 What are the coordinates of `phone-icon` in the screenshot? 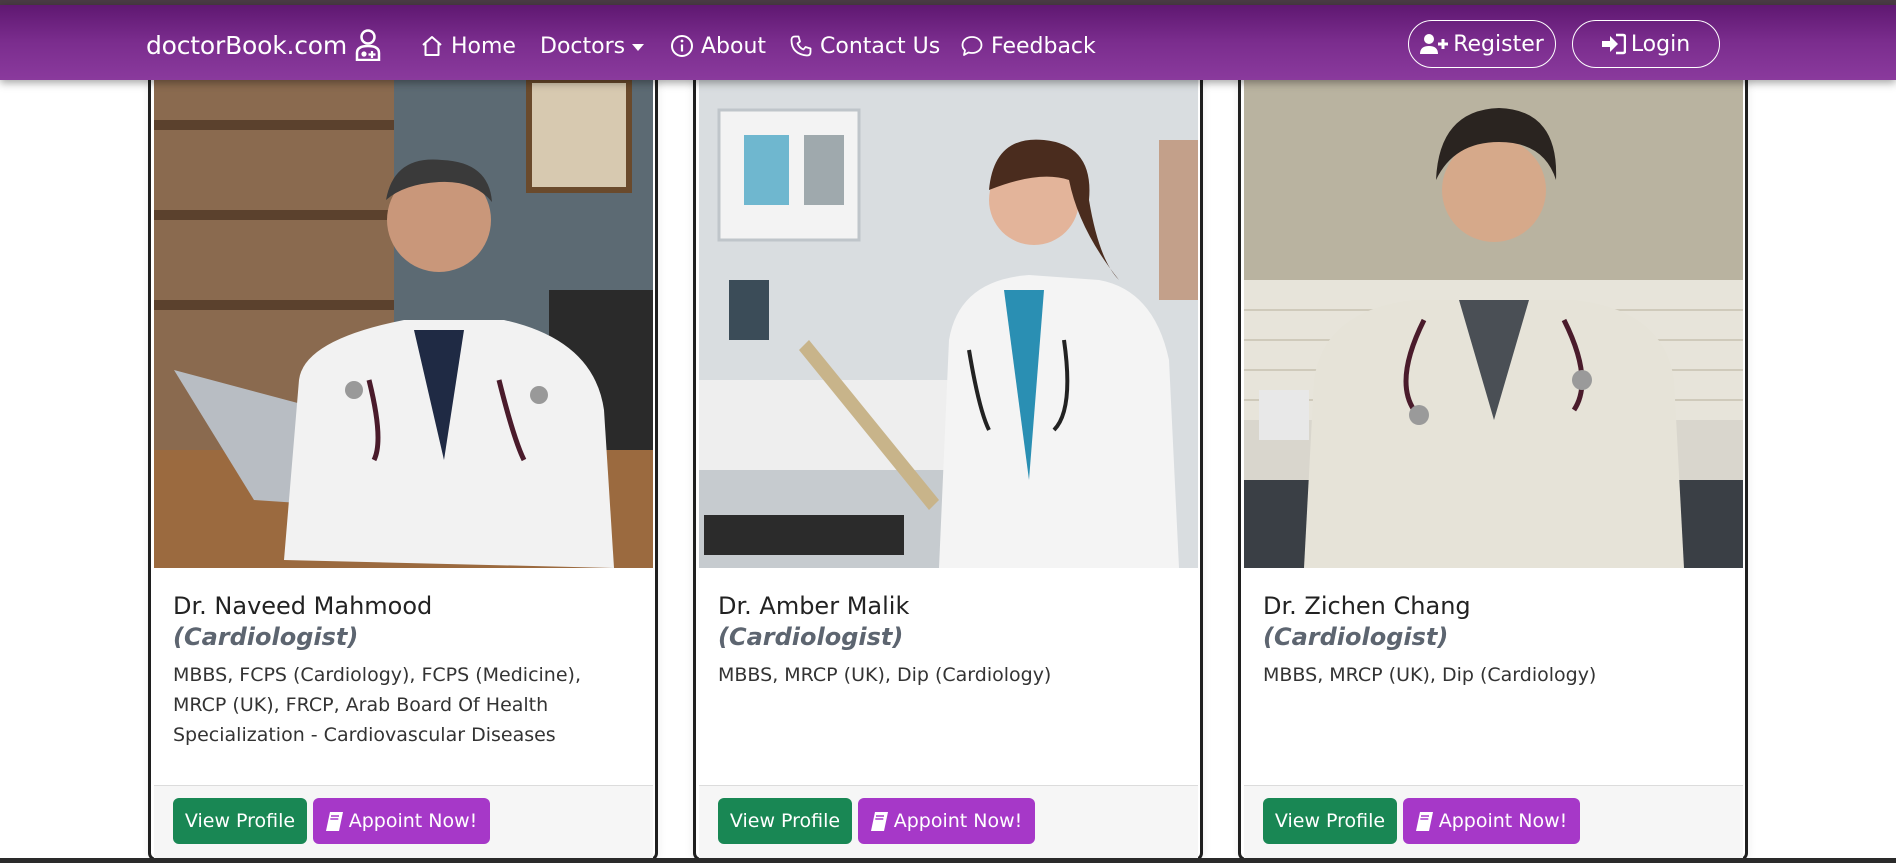 It's located at (801, 46).